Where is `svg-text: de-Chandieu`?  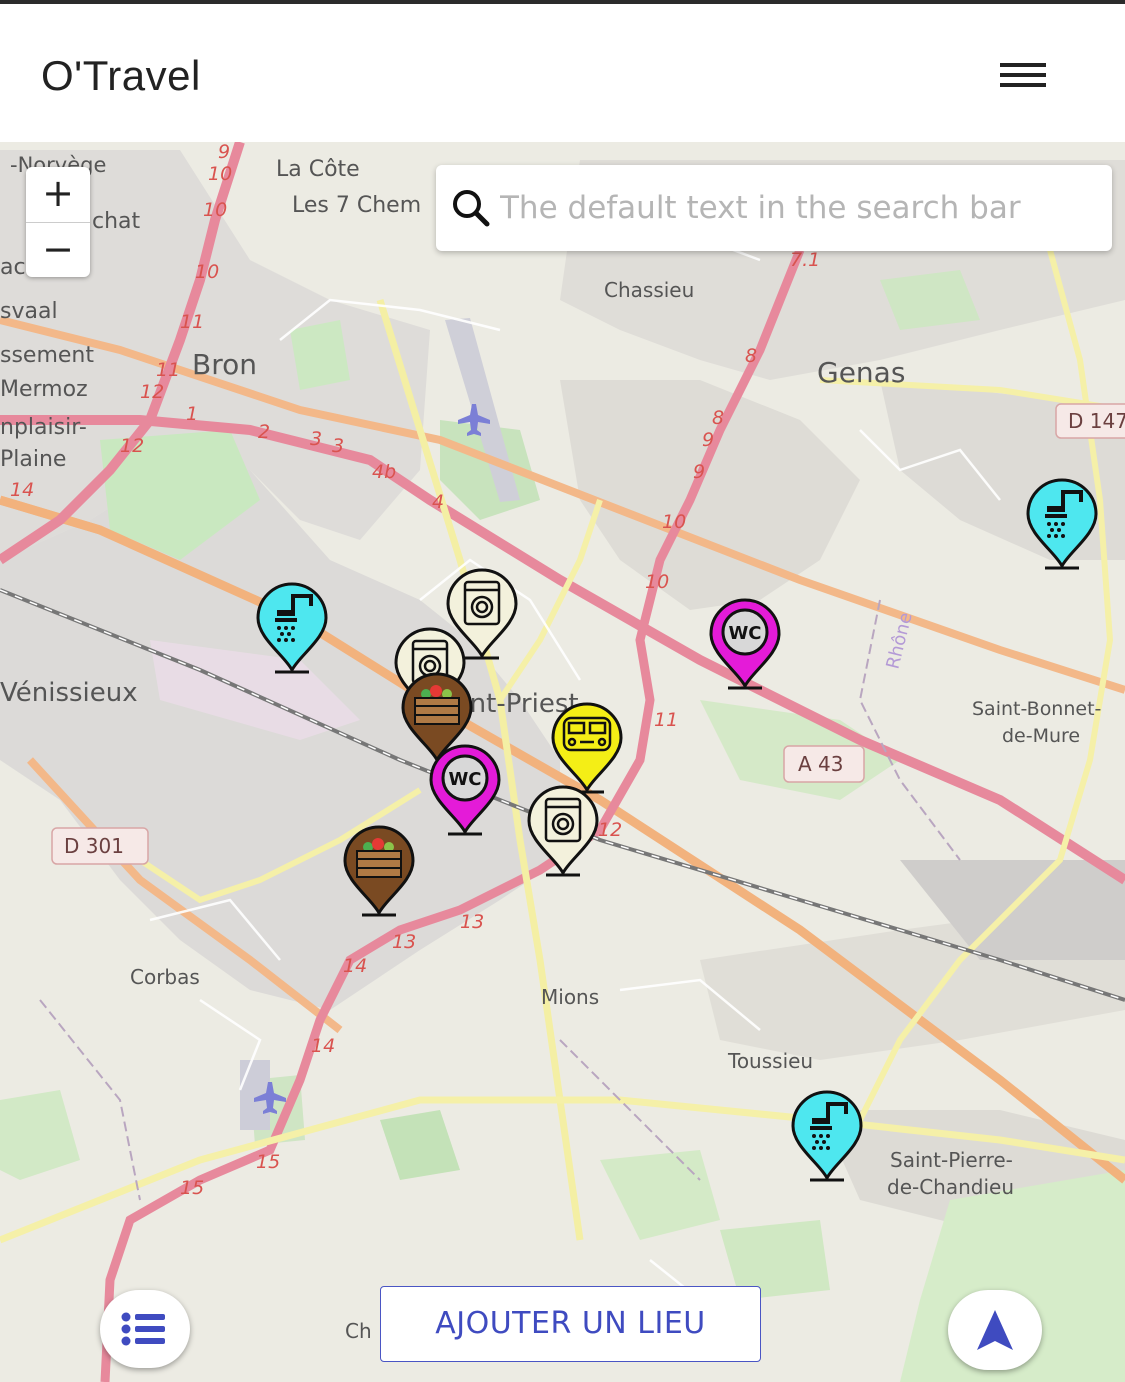
svg-text: de-Chandieu is located at coordinates (950, 1187).